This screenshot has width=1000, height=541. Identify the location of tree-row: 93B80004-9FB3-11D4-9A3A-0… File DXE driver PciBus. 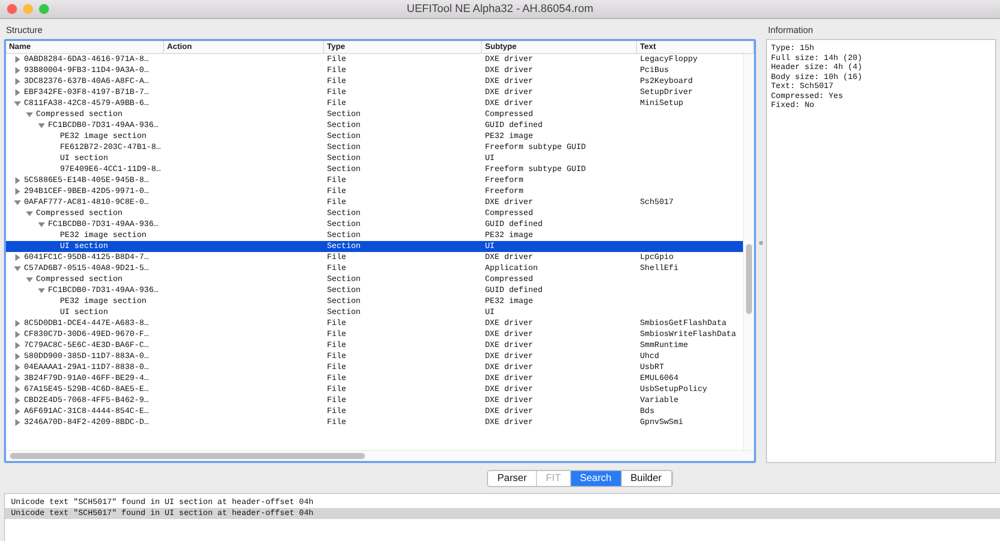
(374, 70).